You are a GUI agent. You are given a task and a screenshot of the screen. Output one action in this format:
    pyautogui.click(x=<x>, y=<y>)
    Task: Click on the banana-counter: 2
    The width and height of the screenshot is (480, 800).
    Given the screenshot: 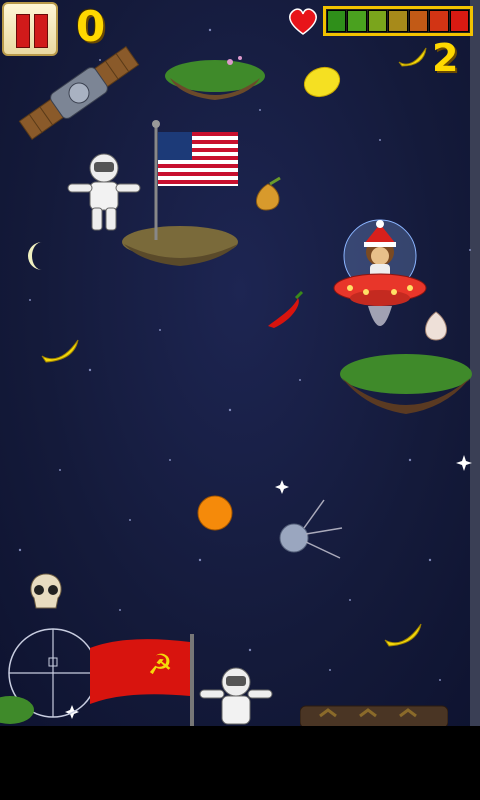 What is the action you would take?
    pyautogui.click(x=445, y=58)
    